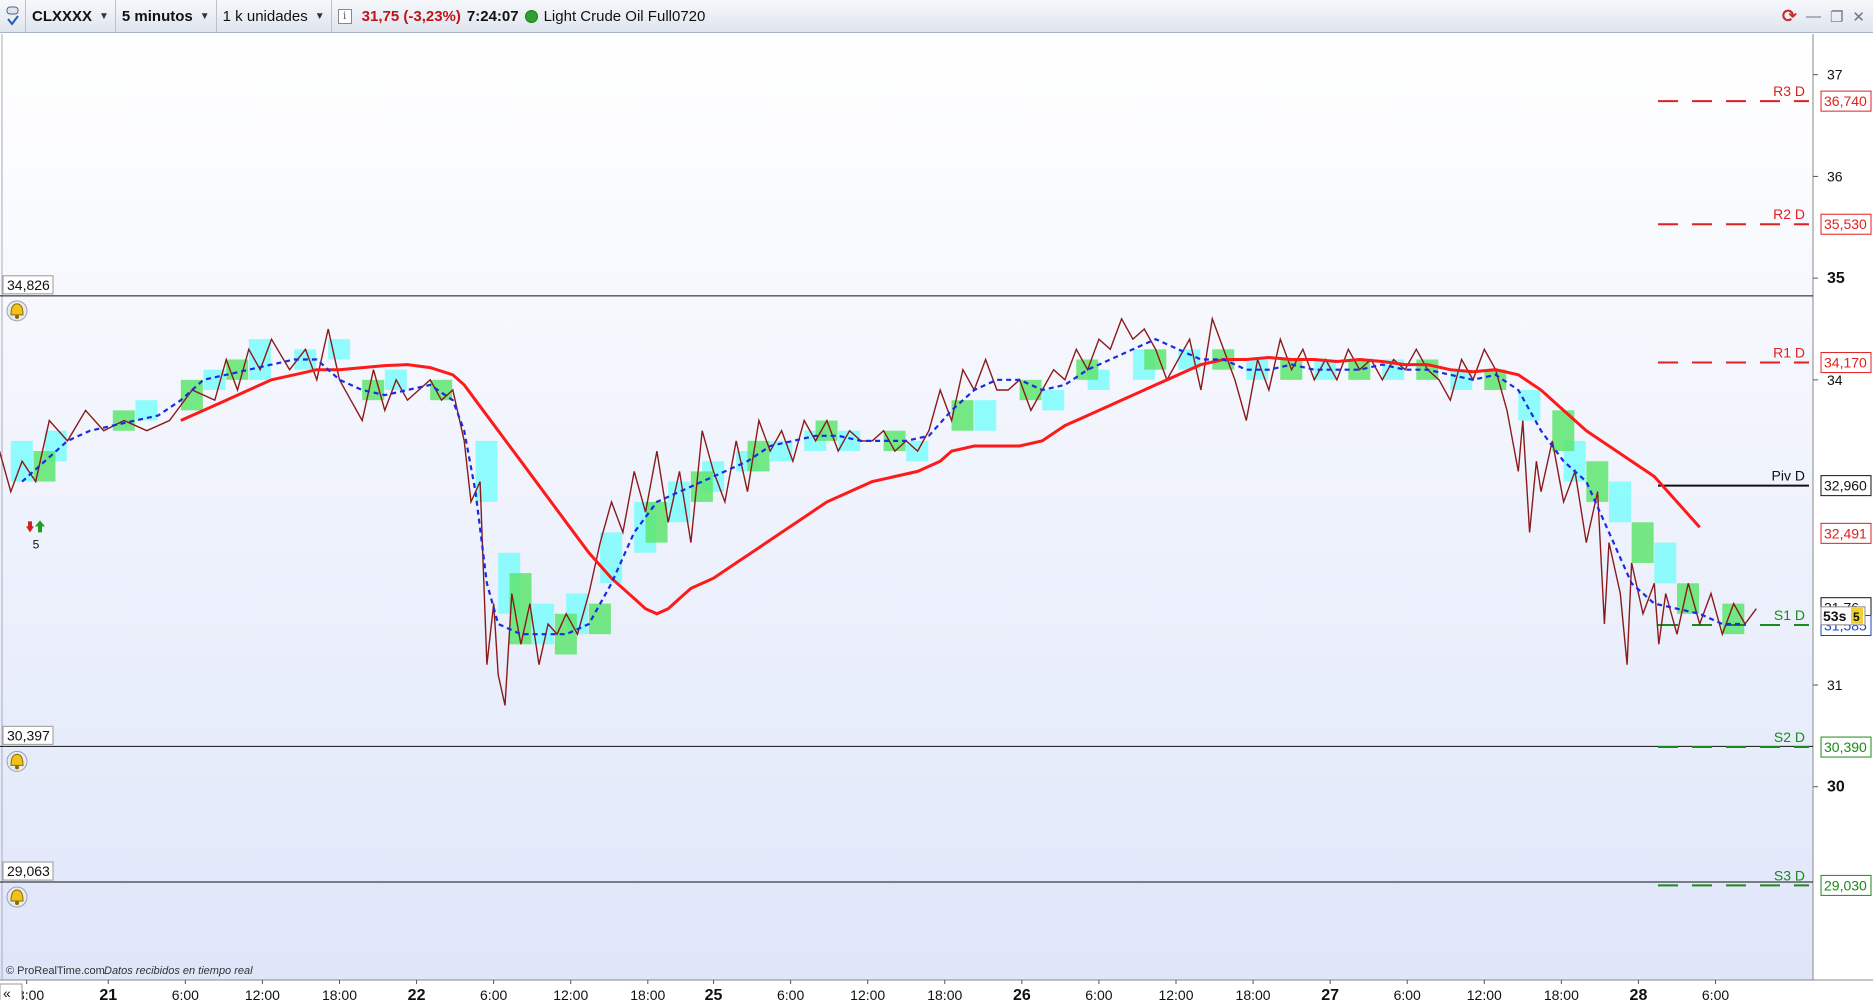 The width and height of the screenshot is (1873, 1000). Describe the element at coordinates (1845, 101) in the screenshot. I see `pivot-price-label: 36,740` at that location.